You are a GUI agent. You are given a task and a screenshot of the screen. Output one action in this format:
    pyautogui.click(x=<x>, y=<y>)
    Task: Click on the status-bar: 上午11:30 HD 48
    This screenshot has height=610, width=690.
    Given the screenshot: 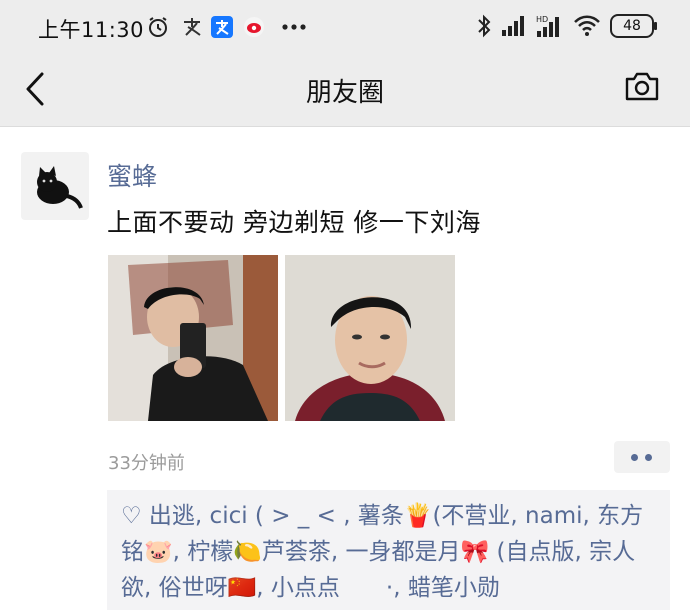 What is the action you would take?
    pyautogui.click(x=345, y=28)
    